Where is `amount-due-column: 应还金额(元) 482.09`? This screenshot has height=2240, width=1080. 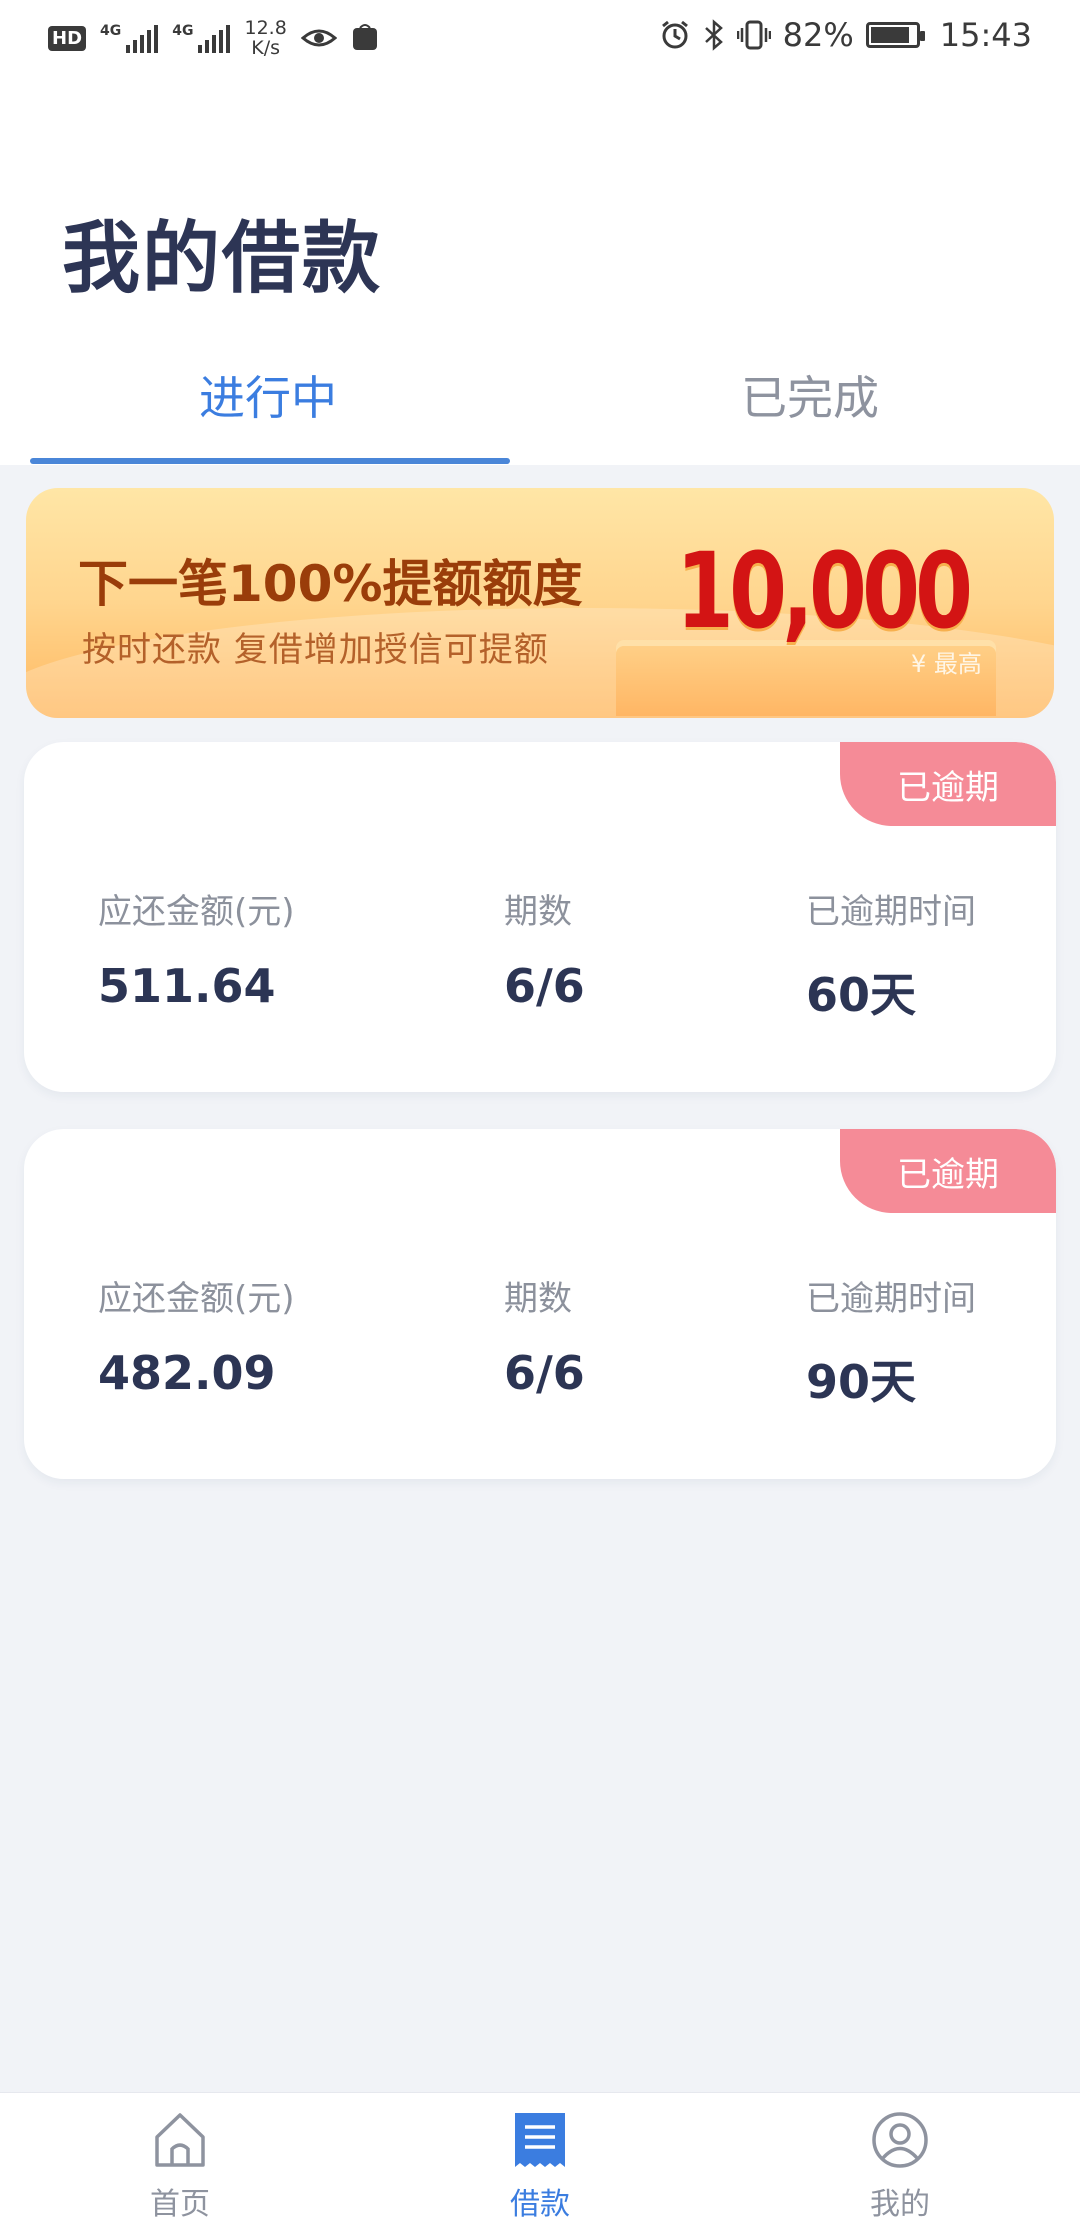
amount-due-column: 应还金额(元) 482.09 is located at coordinates (196, 1335).